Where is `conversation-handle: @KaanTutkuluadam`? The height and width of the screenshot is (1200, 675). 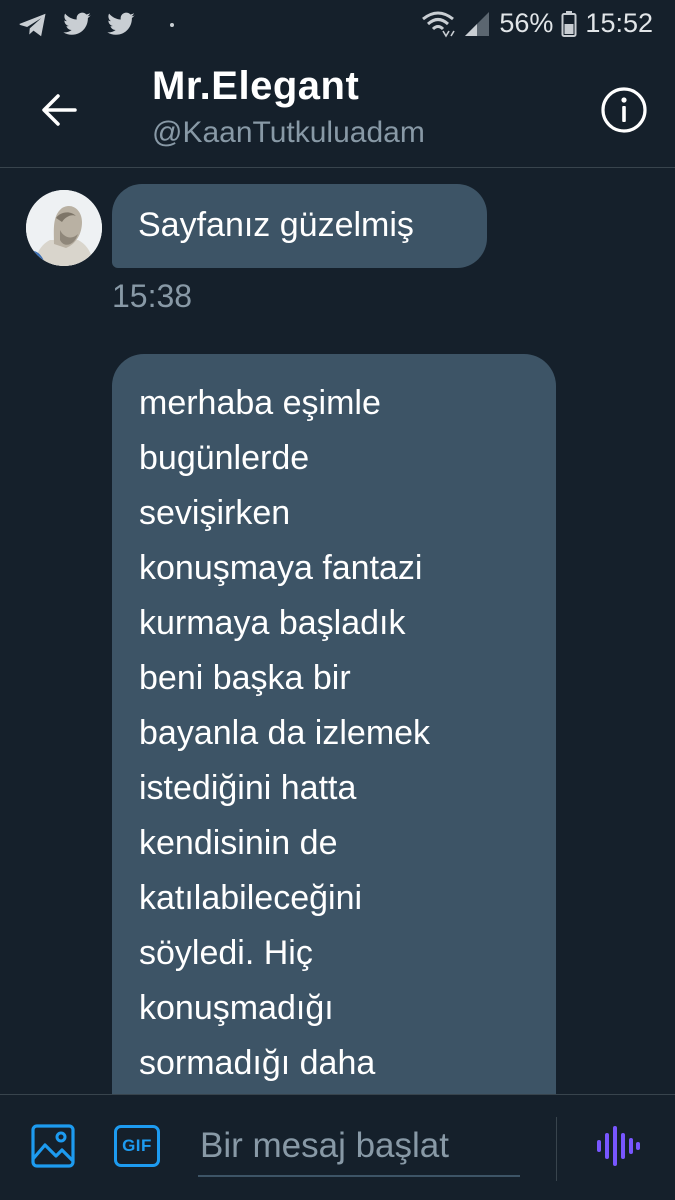 conversation-handle: @KaanTutkuluadam is located at coordinates (288, 132).